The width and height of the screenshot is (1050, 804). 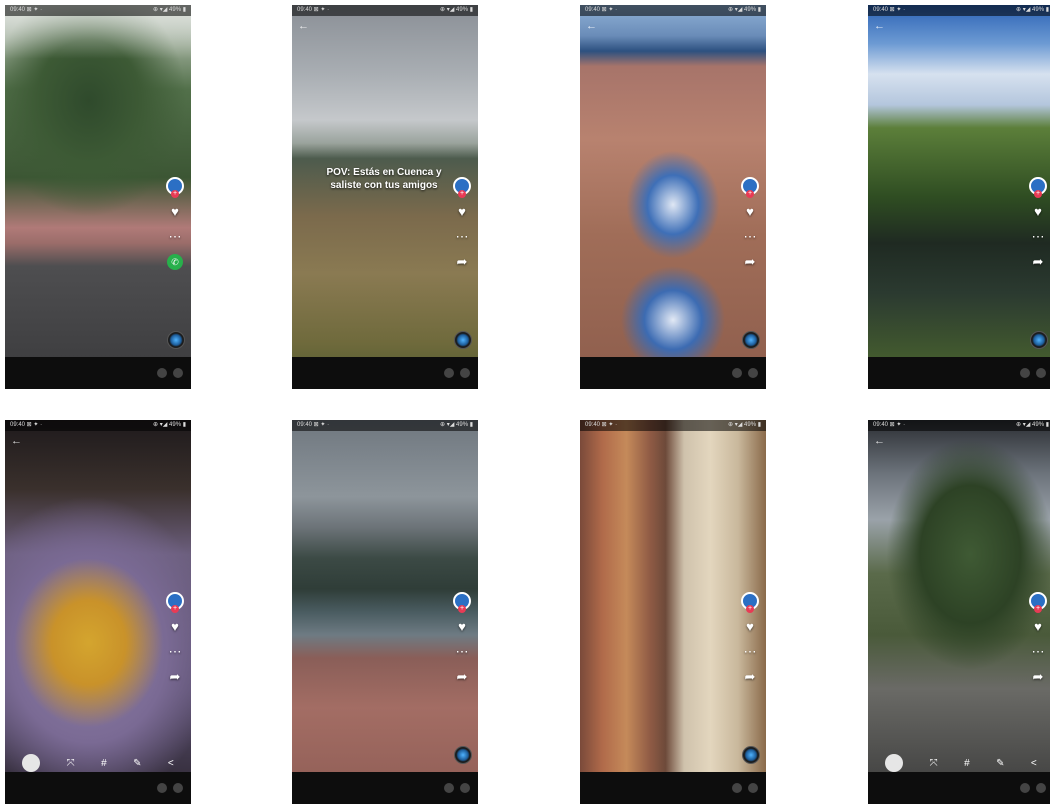 What do you see at coordinates (959, 612) in the screenshot?
I see `video-card-8: 09:40 ⊠ ✦ · ⊕ ▾◢ 49% ▮ ← + ♥ ⋯ ➦ ⤧ # ✎ <` at bounding box center [959, 612].